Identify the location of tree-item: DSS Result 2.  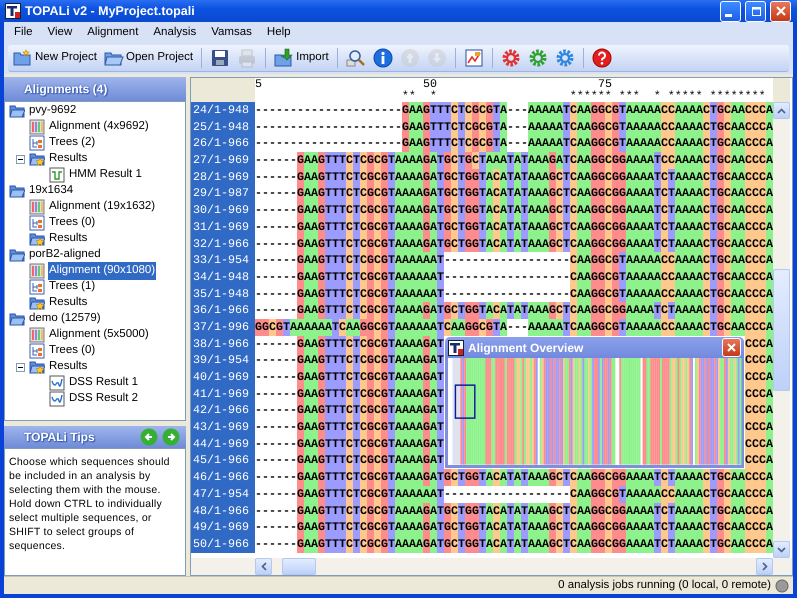
(104, 399).